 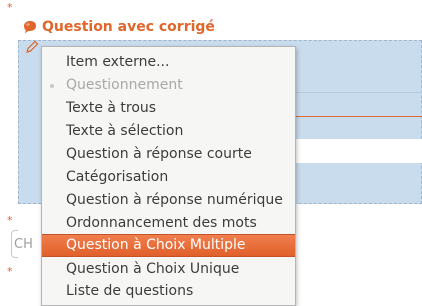 What do you see at coordinates (159, 154) in the screenshot?
I see `menu-item-label: Question à réponse courte` at bounding box center [159, 154].